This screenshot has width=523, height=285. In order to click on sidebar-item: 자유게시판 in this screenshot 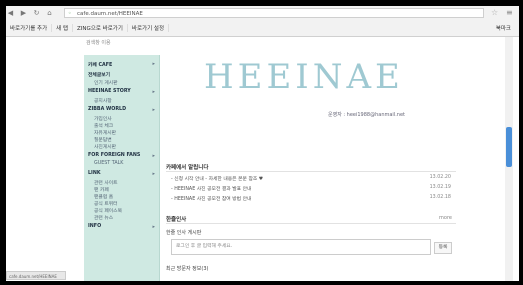, I will do `click(105, 132)`.